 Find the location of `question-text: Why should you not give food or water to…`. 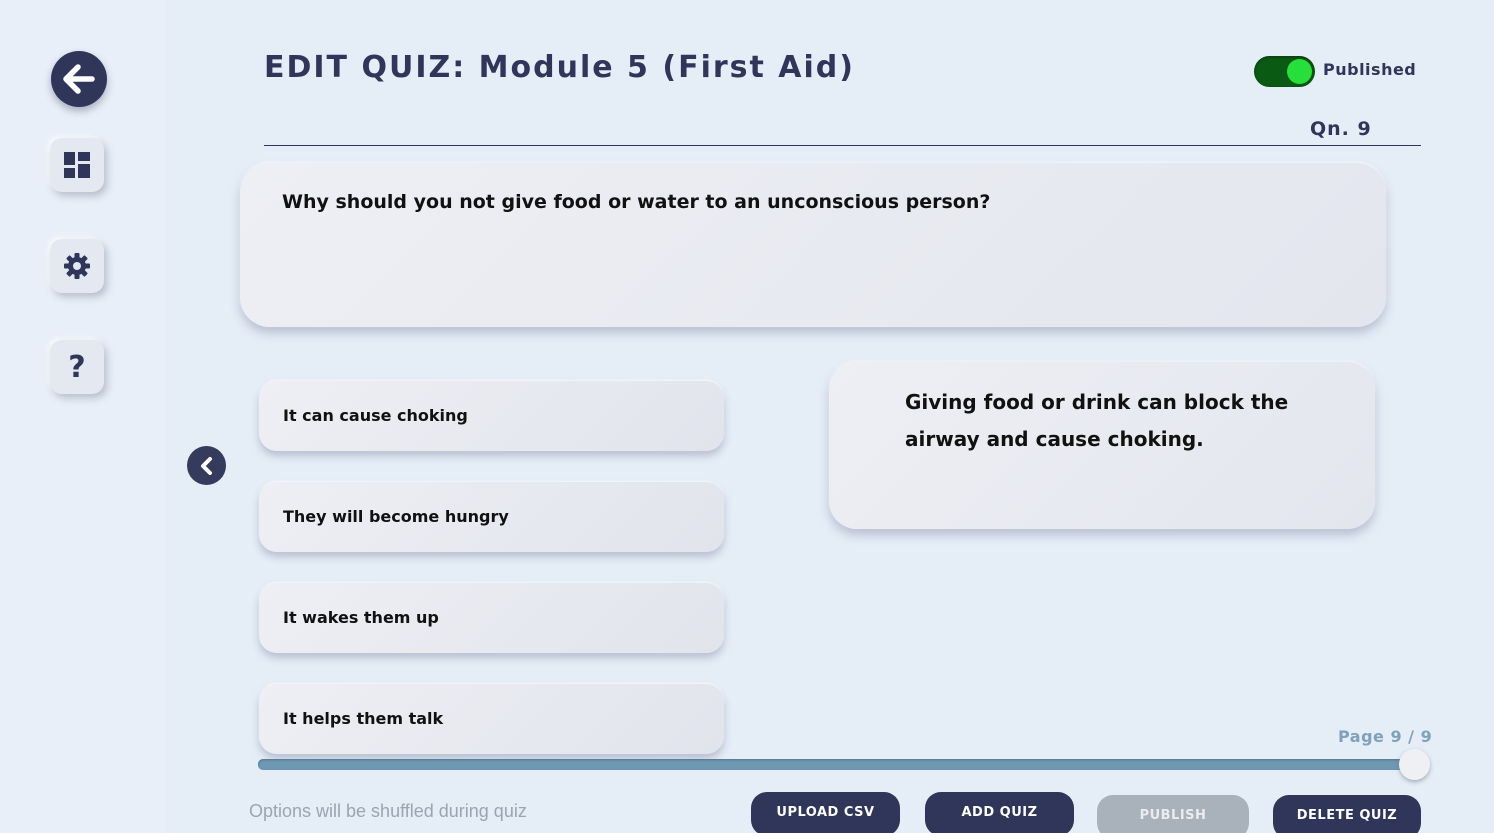

question-text: Why should you not give food or water to… is located at coordinates (636, 202).